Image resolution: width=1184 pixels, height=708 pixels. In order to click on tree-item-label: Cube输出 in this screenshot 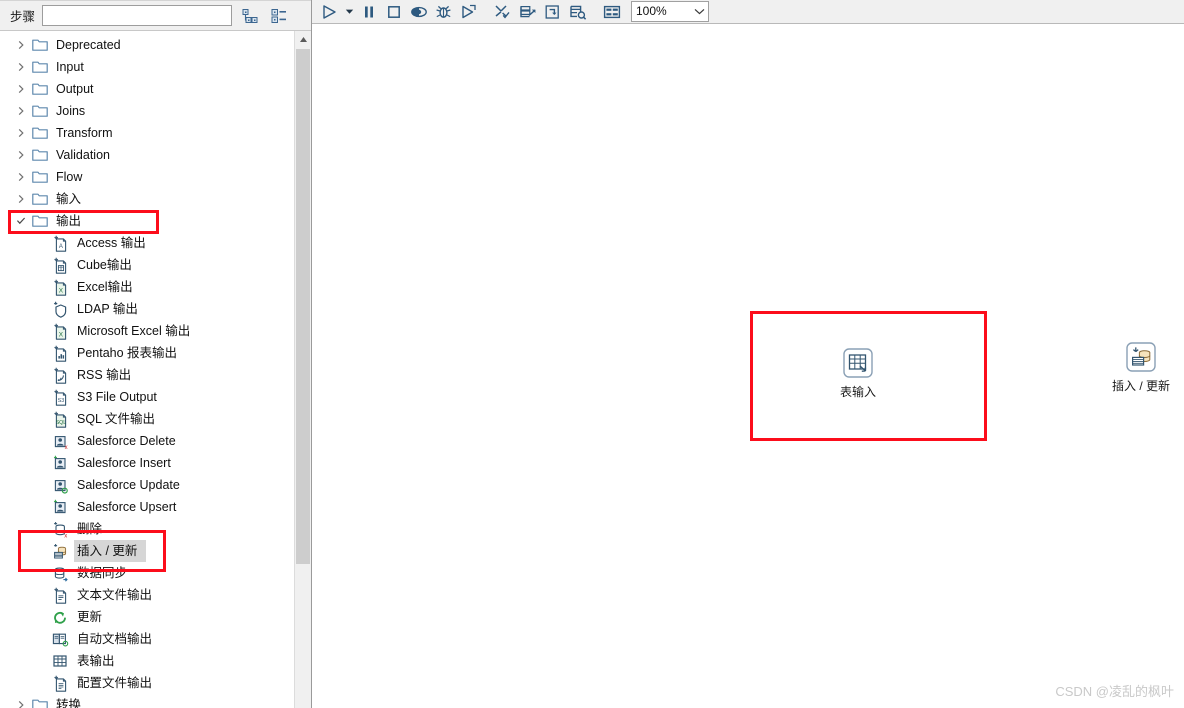, I will do `click(104, 265)`.